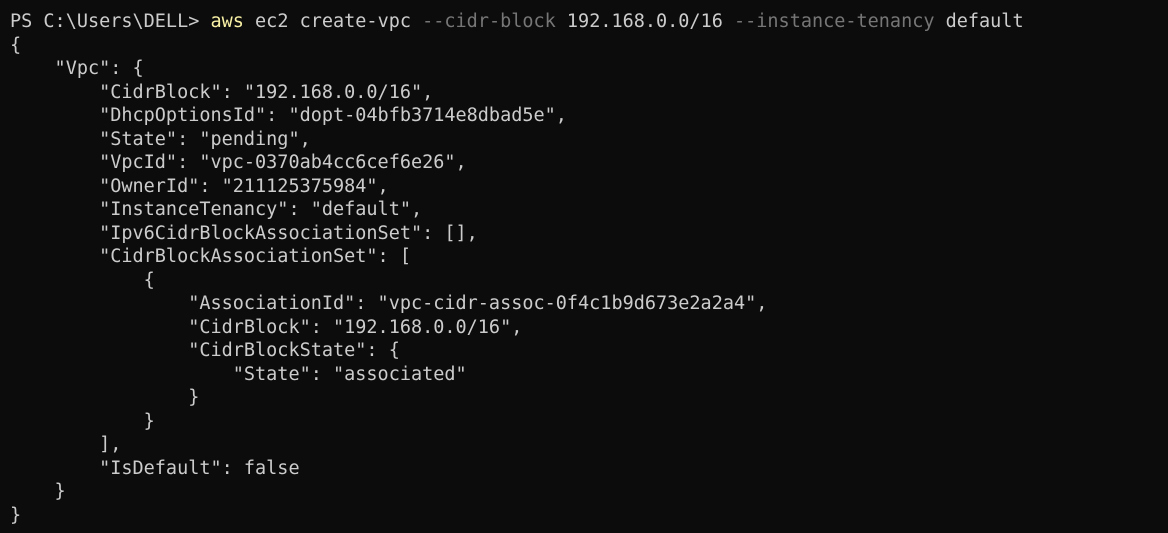 Image resolution: width=1168 pixels, height=533 pixels. Describe the element at coordinates (644, 21) in the screenshot. I see `command-cidr-value: 192.168.0.0/16` at that location.